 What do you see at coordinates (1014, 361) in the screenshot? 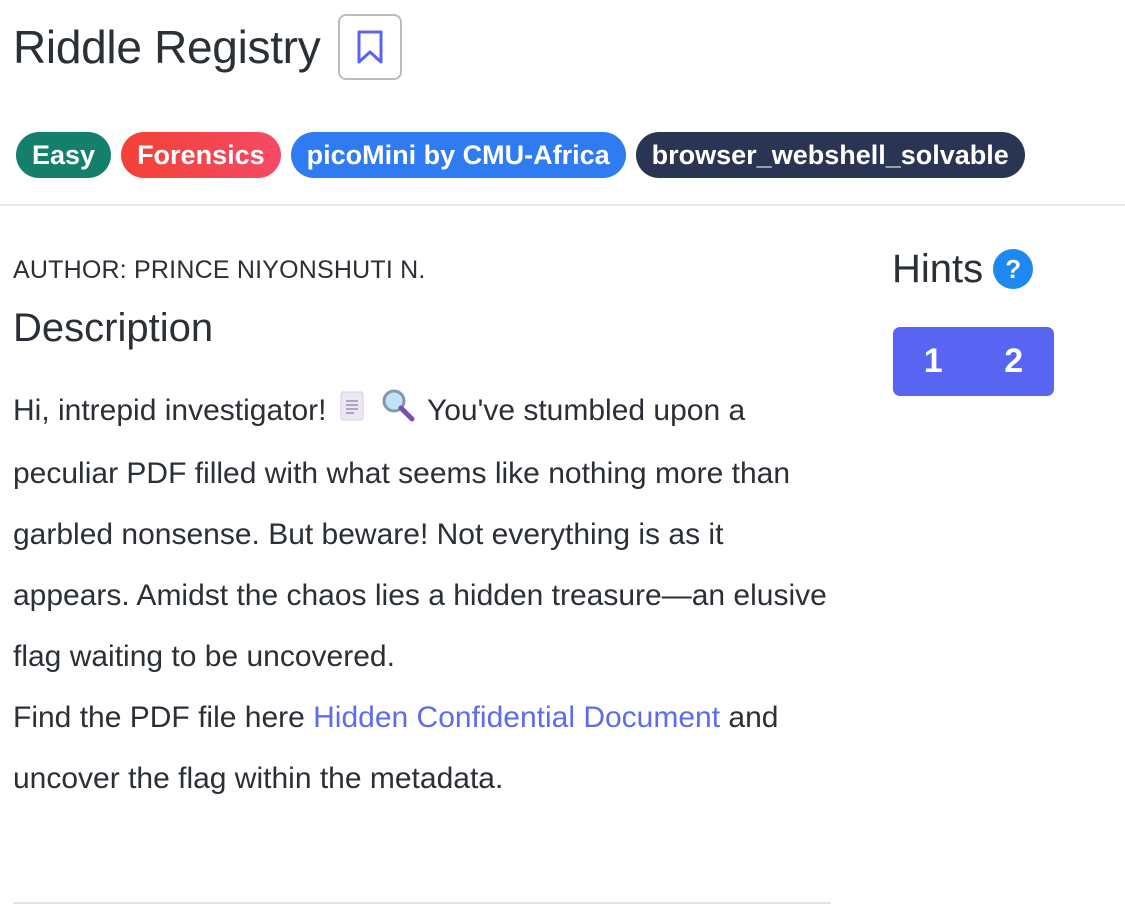
I see `hint-2-button: 2` at bounding box center [1014, 361].